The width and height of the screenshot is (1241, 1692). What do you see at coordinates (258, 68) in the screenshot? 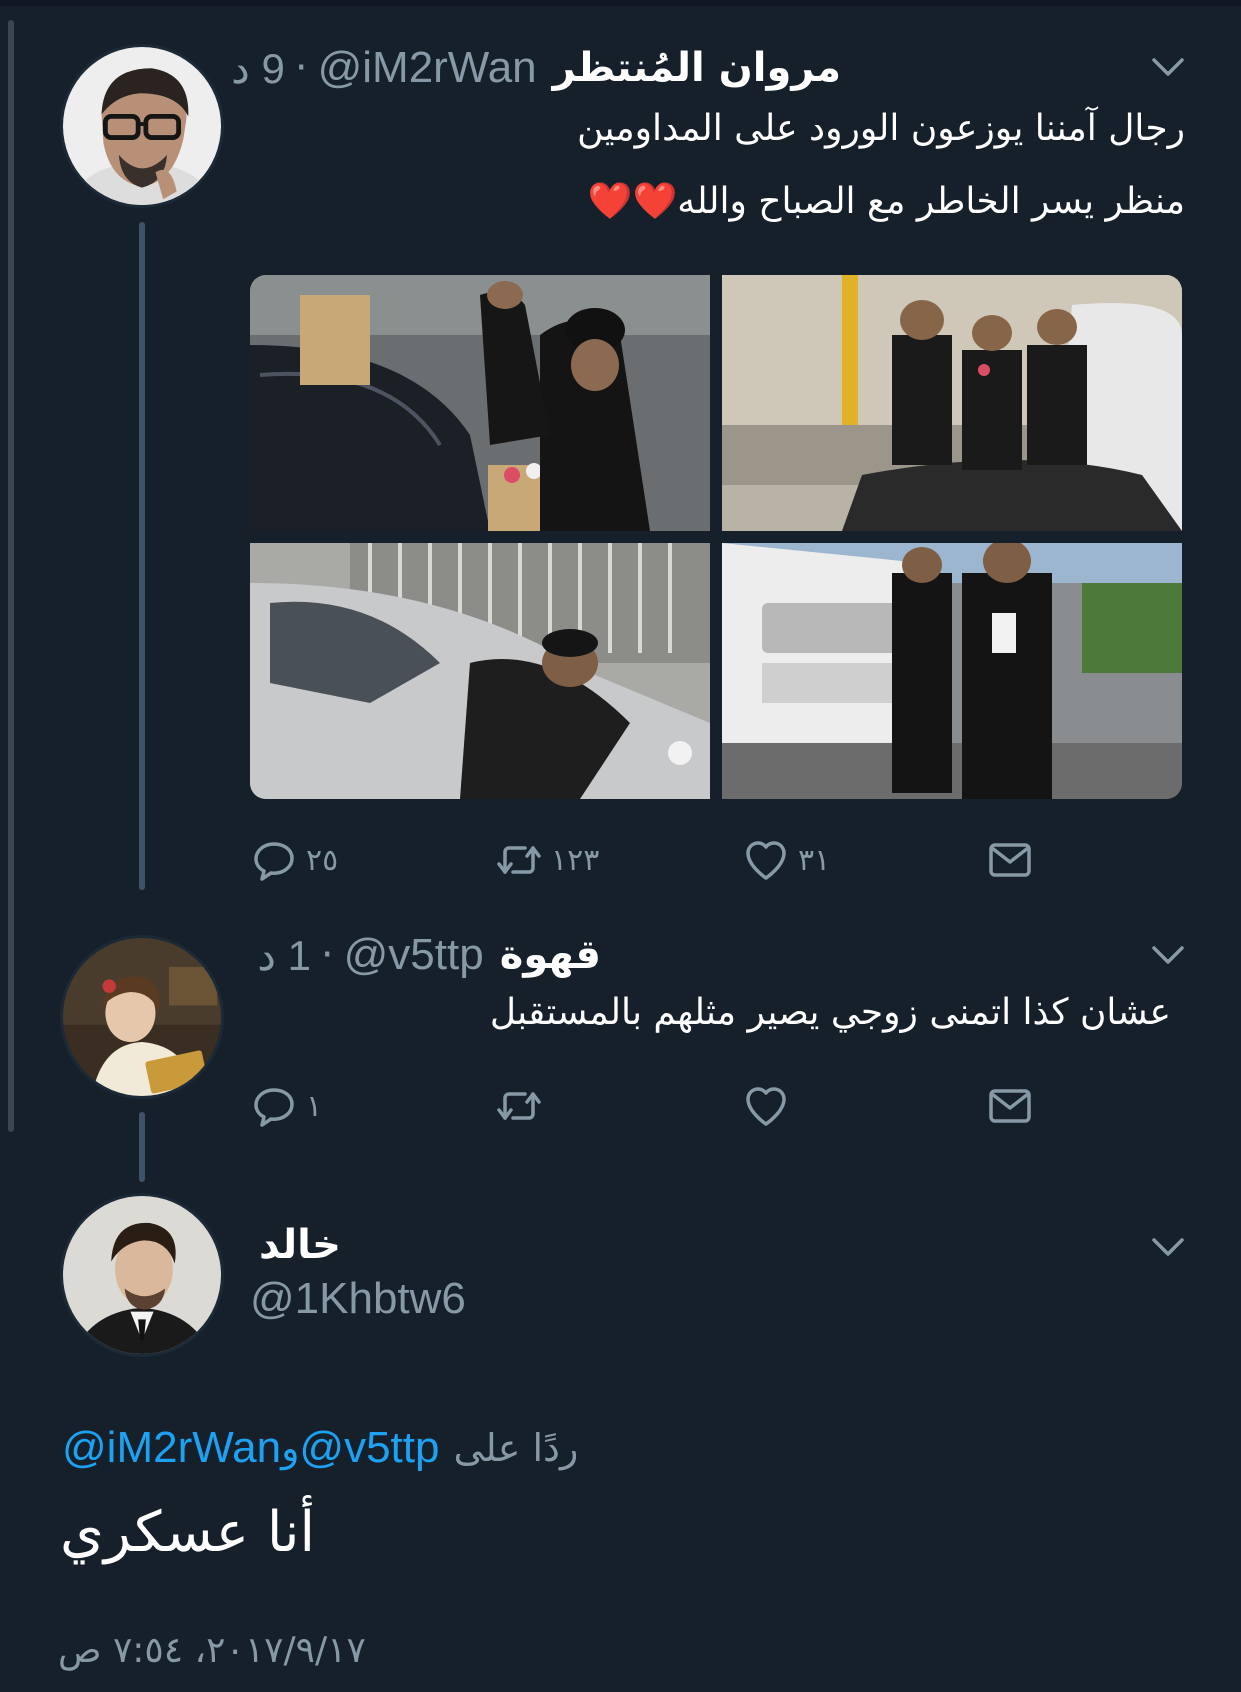
I see `timestamp: 9 د` at bounding box center [258, 68].